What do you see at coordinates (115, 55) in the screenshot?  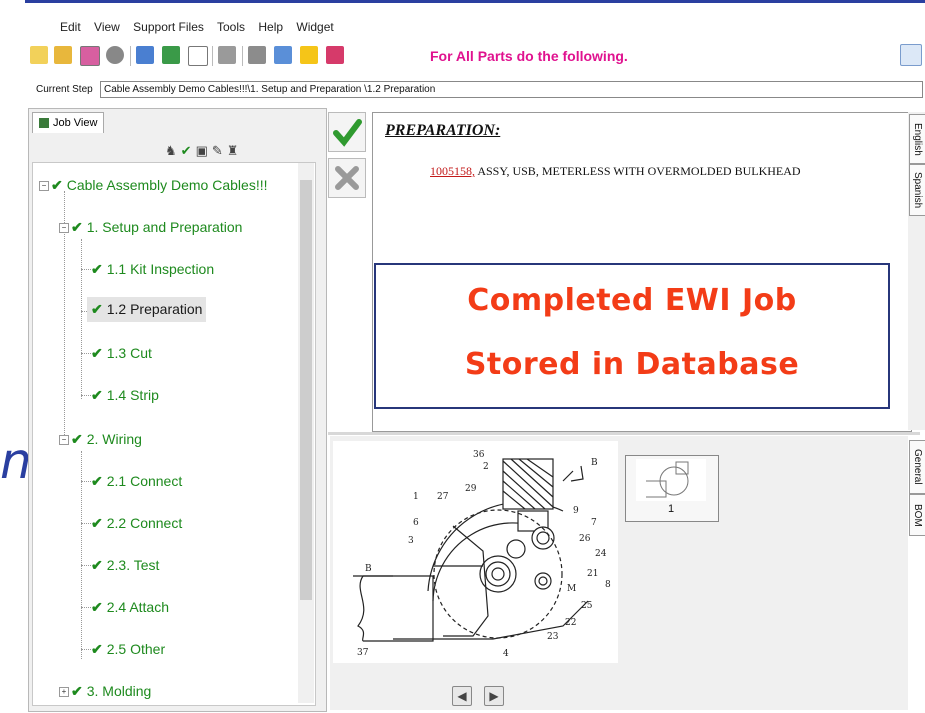 I see `gear-icon` at bounding box center [115, 55].